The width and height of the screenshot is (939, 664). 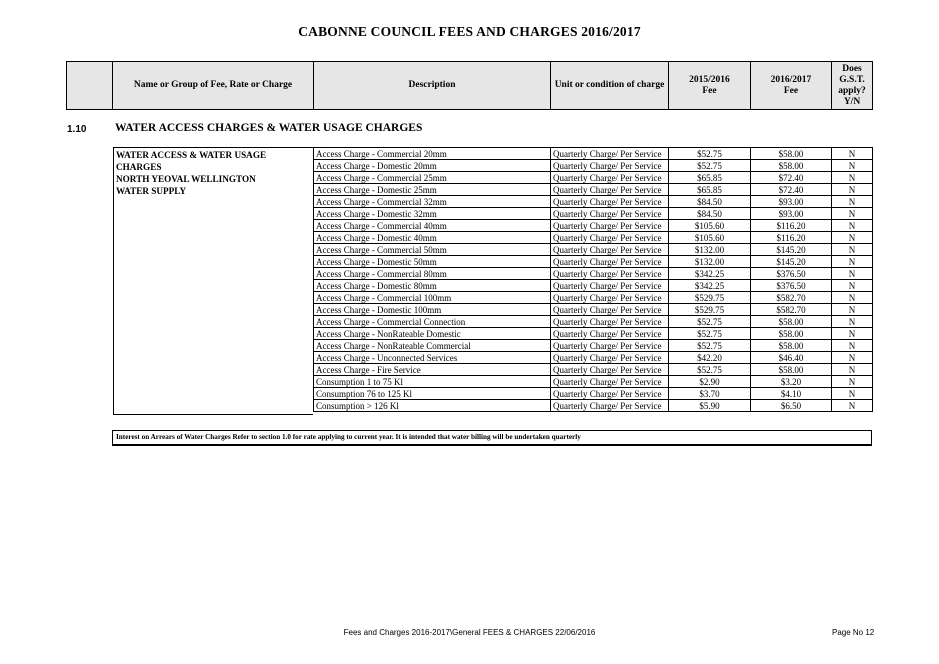 I want to click on header-gst-line1: Does, so click(x=852, y=68).